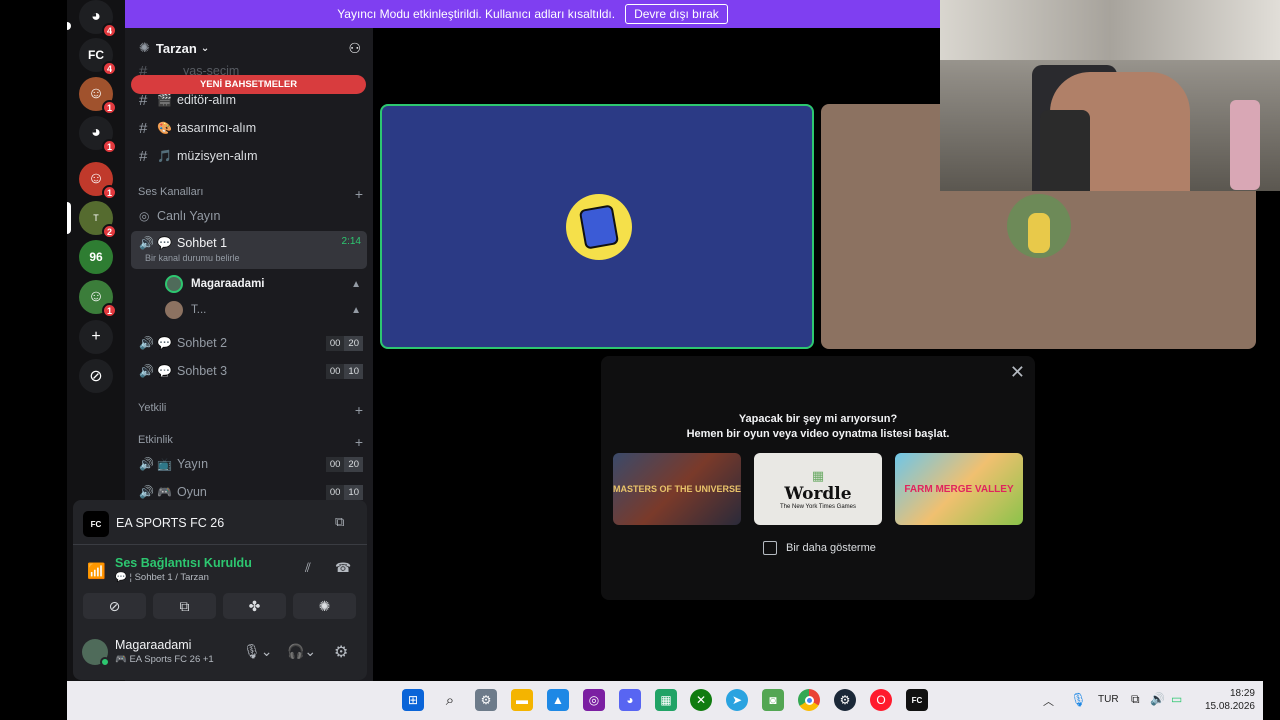 The width and height of the screenshot is (1280, 720). What do you see at coordinates (770, 548) in the screenshot?
I see `checkbox` at bounding box center [770, 548].